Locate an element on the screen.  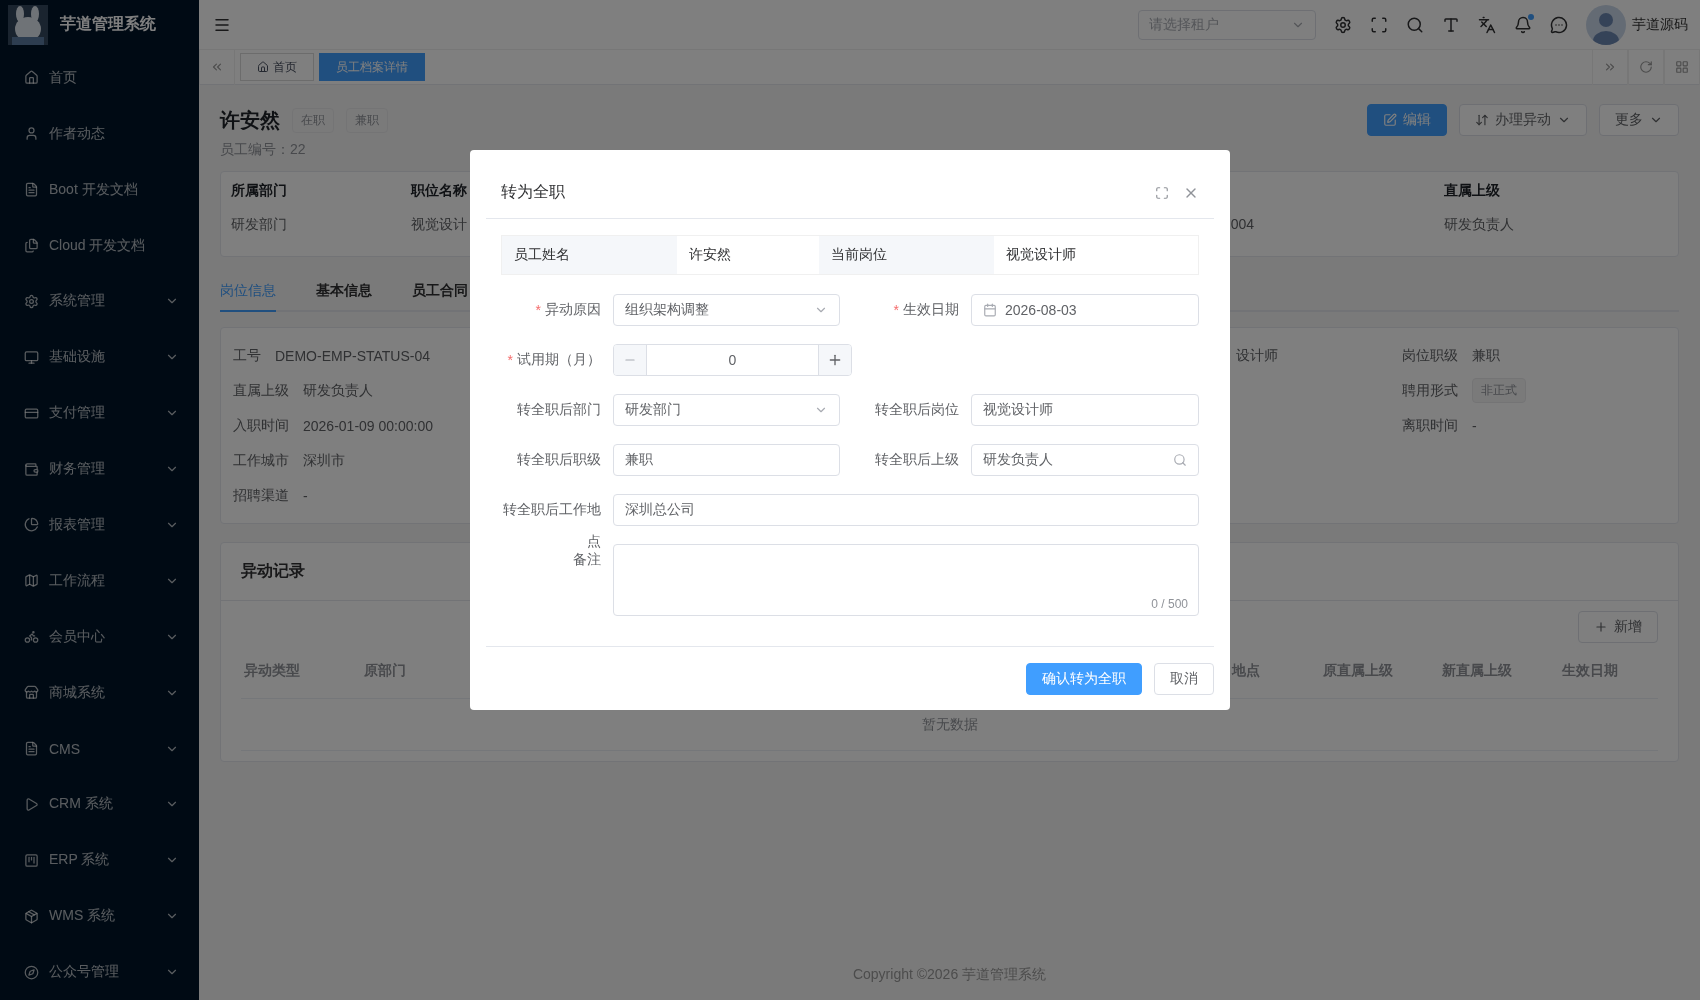
field-label: 离职时间 is located at coordinates (1430, 425).